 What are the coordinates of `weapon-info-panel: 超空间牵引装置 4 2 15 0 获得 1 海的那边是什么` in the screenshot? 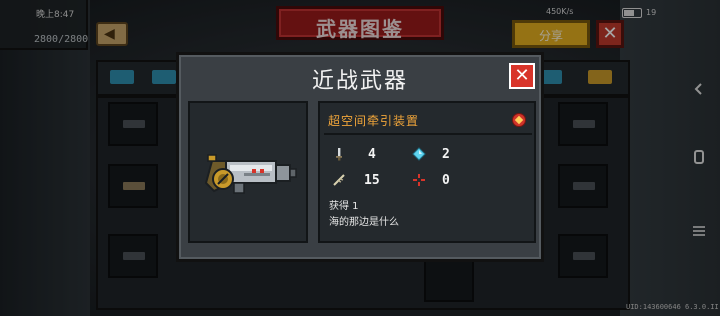 It's located at (427, 172).